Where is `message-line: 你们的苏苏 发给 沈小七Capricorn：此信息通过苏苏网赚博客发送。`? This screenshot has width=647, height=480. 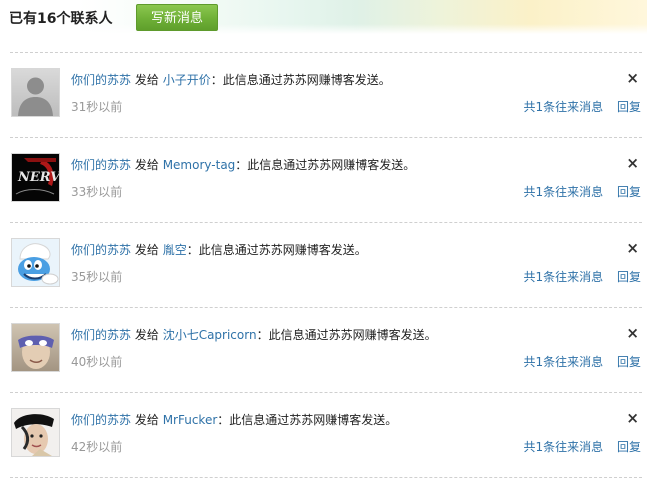
message-line: 你们的苏苏 发给 沈小七Capricorn：此信息通过苏苏网赚博客发送。 is located at coordinates (254, 334).